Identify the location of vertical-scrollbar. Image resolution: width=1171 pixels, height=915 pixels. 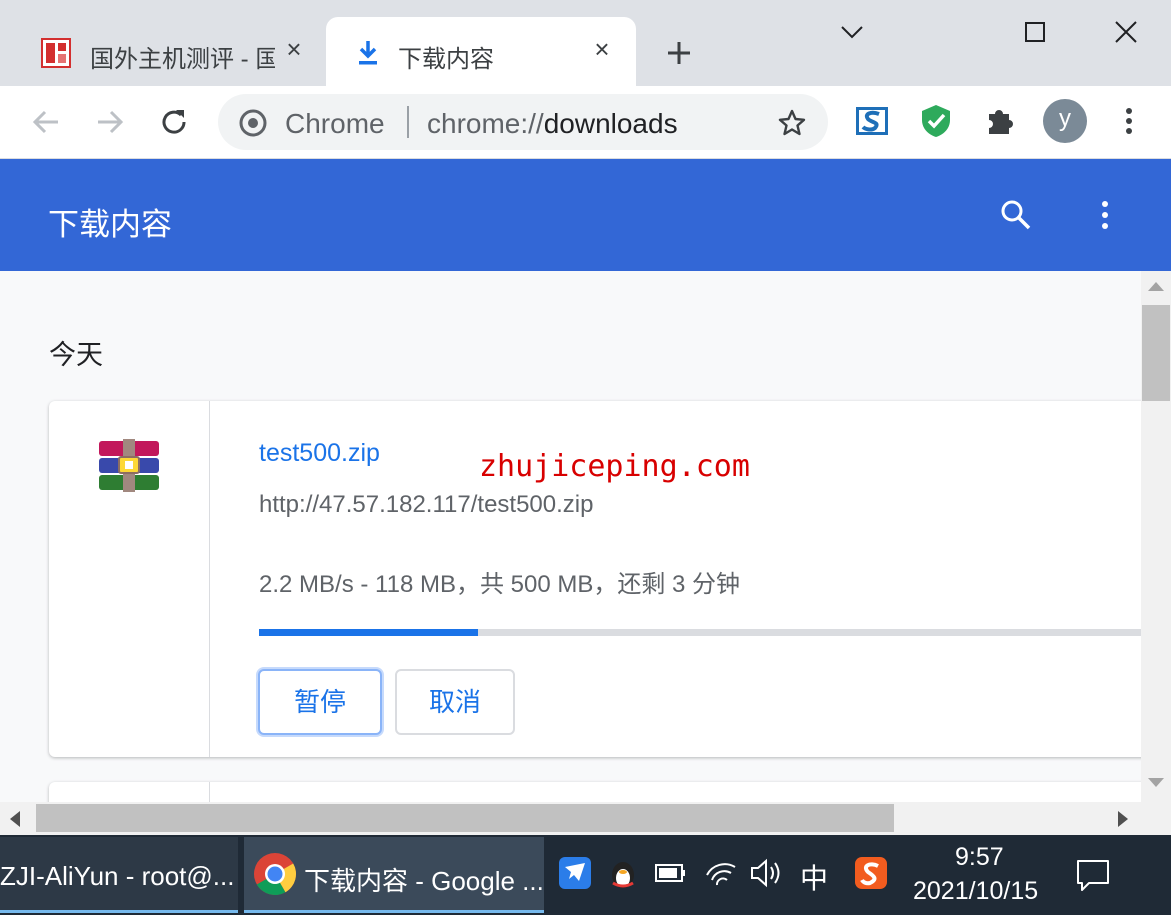
(1156, 536).